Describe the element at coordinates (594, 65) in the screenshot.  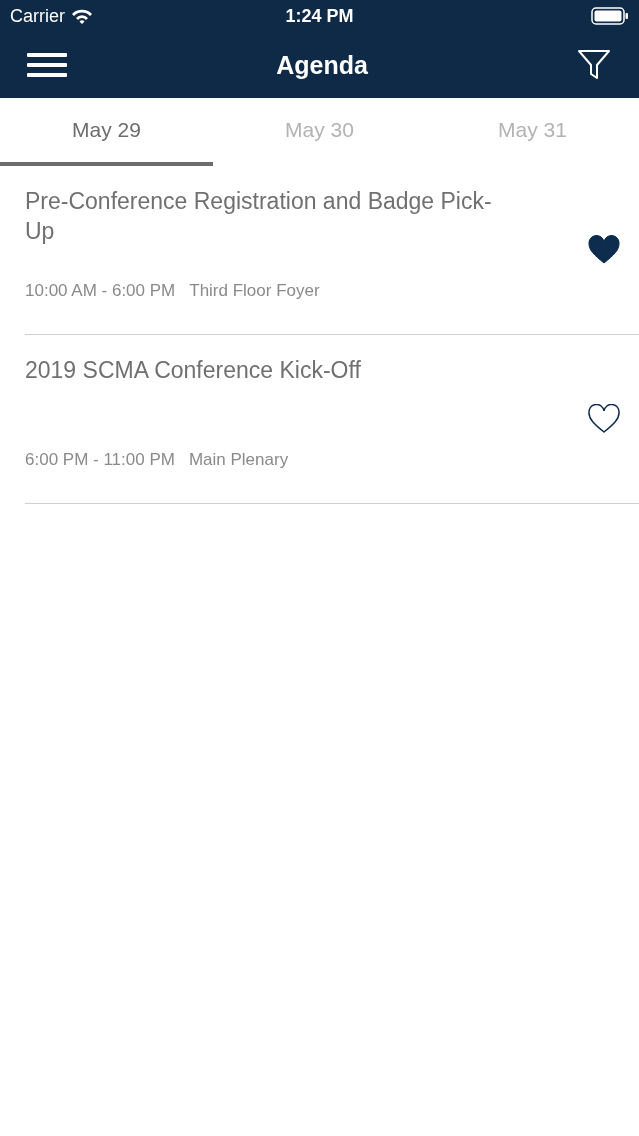
I see `filter-icon` at that location.